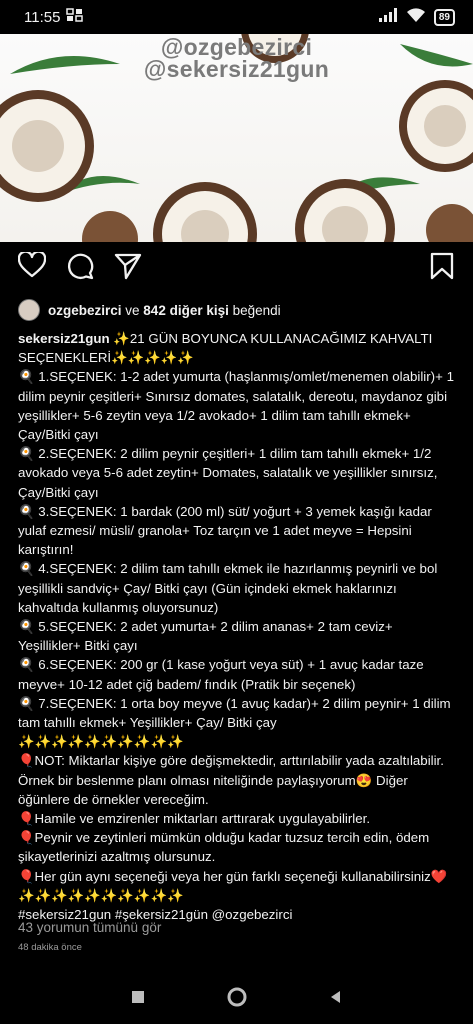 This screenshot has width=473, height=1024. I want to click on notification-icon, so click(75, 17).